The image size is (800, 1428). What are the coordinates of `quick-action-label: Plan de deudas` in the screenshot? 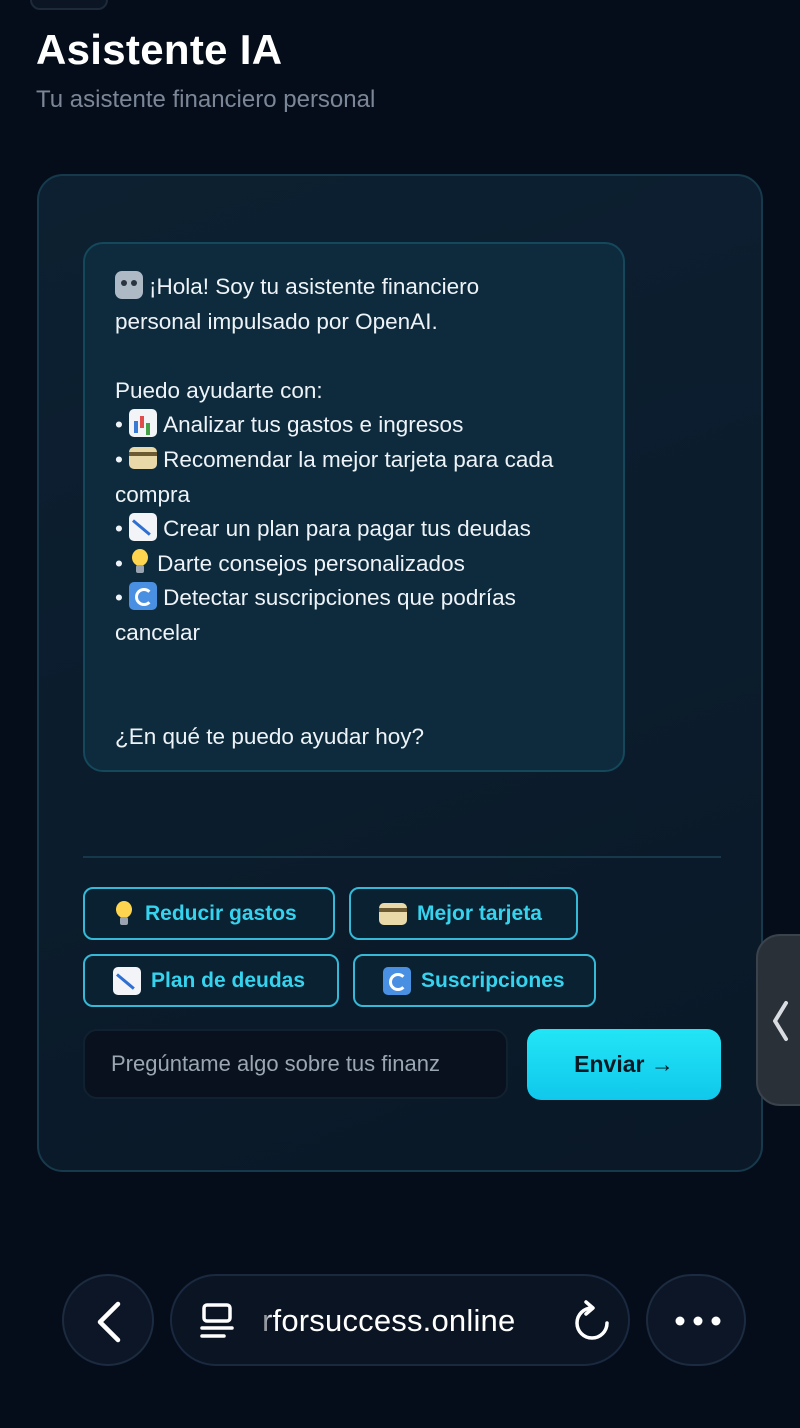 It's located at (228, 980).